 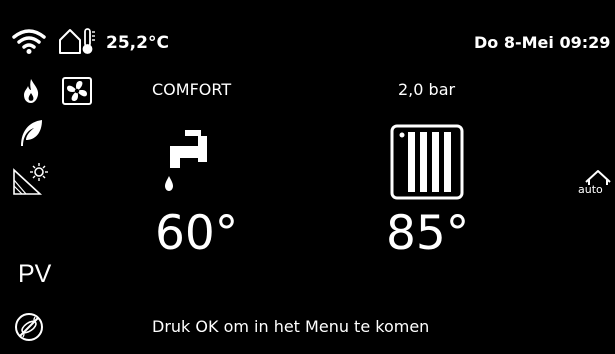 I want to click on wifi-icon, so click(x=29, y=41).